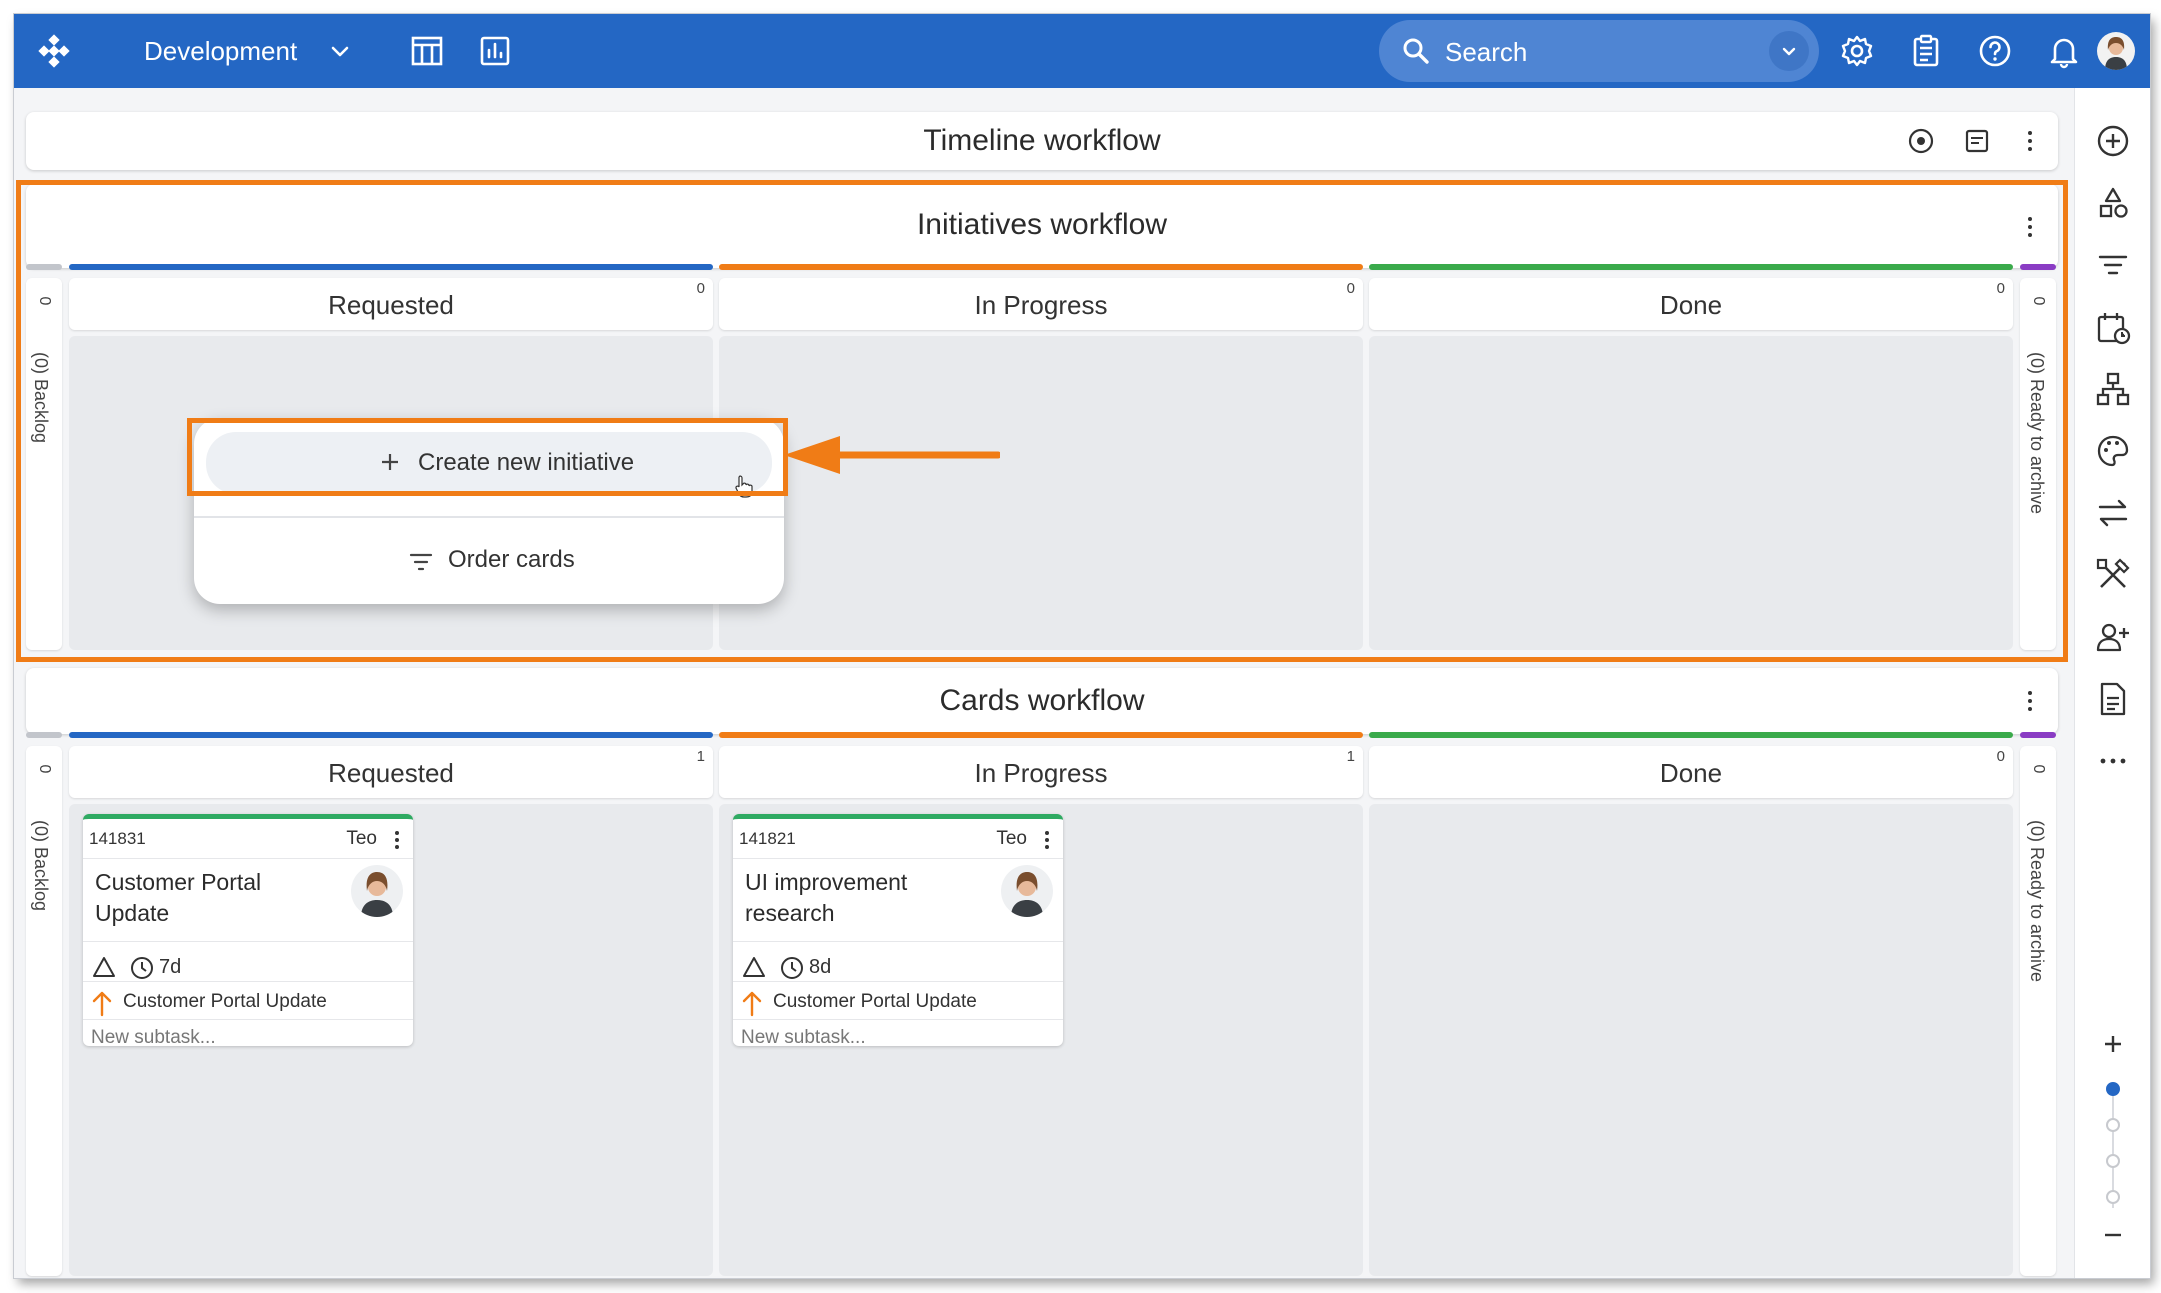 The image size is (2161, 1293). I want to click on zoom-out-icon, so click(2113, 1235).